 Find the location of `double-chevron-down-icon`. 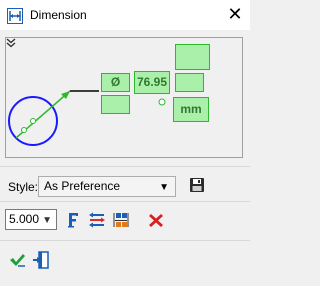

double-chevron-down-icon is located at coordinates (11, 43).